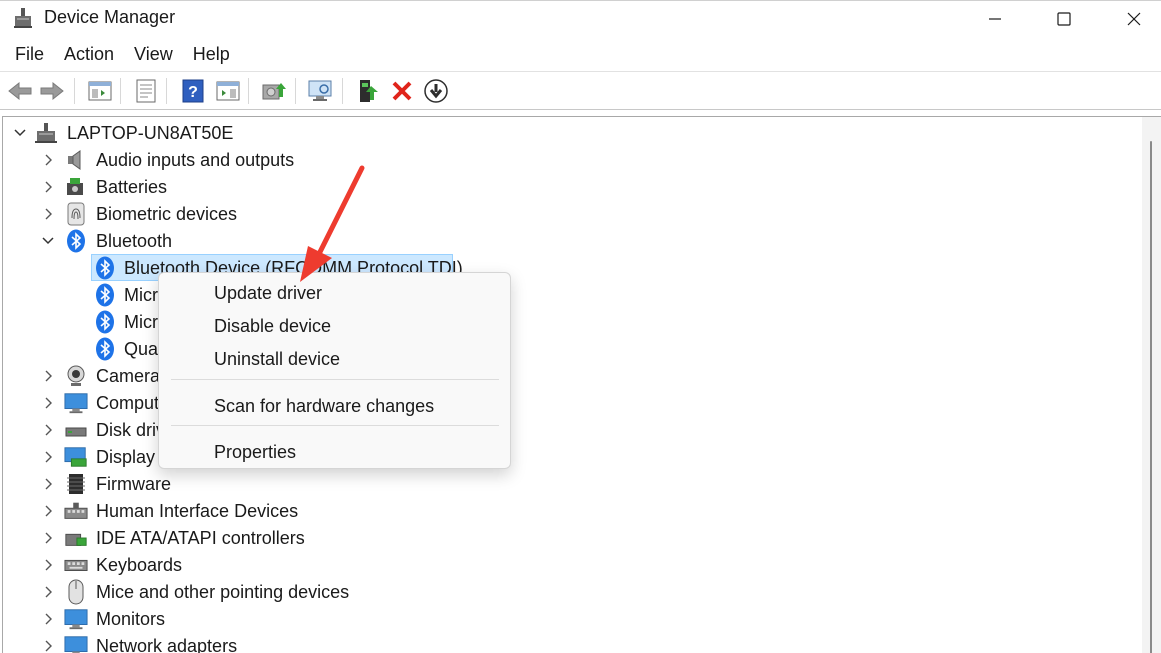  I want to click on menu-help: Help, so click(211, 54).